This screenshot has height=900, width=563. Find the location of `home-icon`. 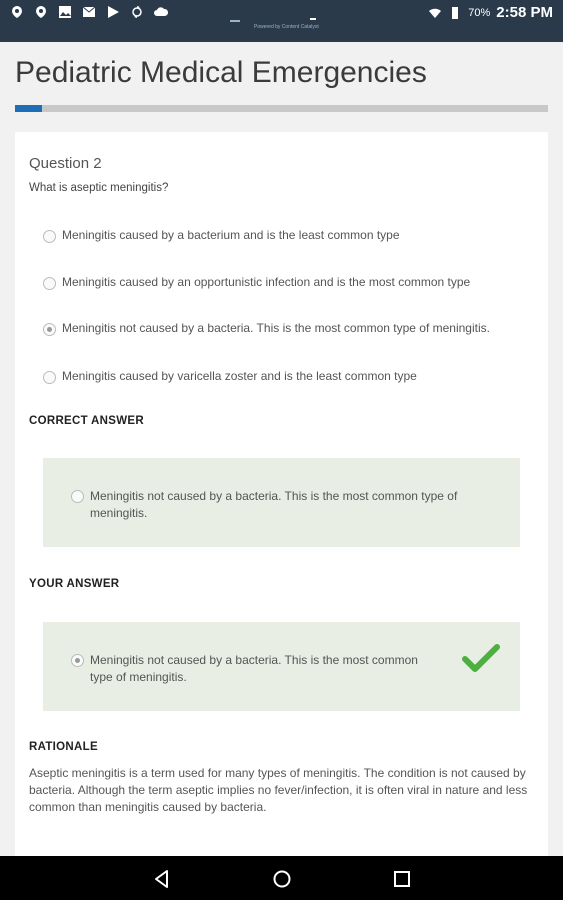

home-icon is located at coordinates (282, 879).